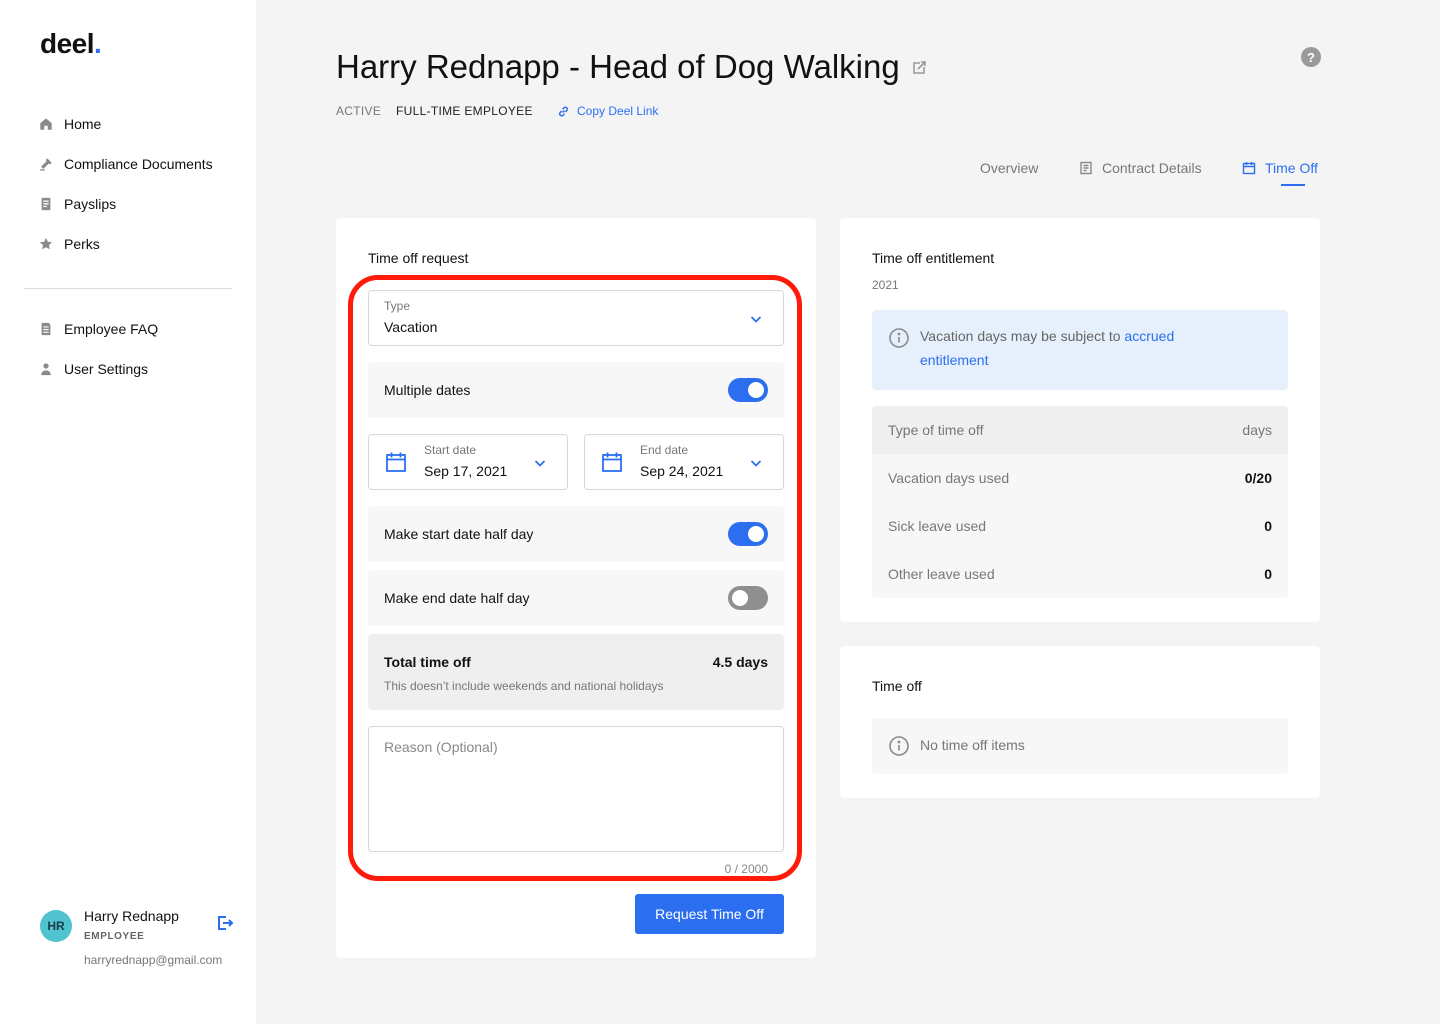  What do you see at coordinates (1090, 168) in the screenshot?
I see `contract-icon` at bounding box center [1090, 168].